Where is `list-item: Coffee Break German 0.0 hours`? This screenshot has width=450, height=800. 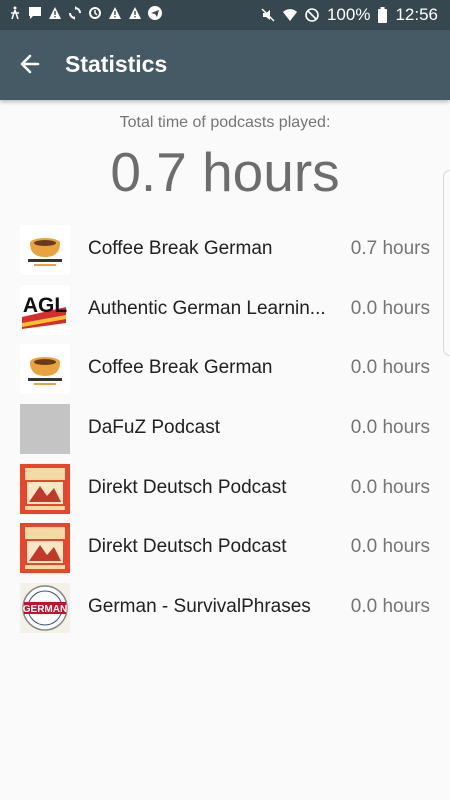 list-item: Coffee Break German 0.0 hours is located at coordinates (225, 369).